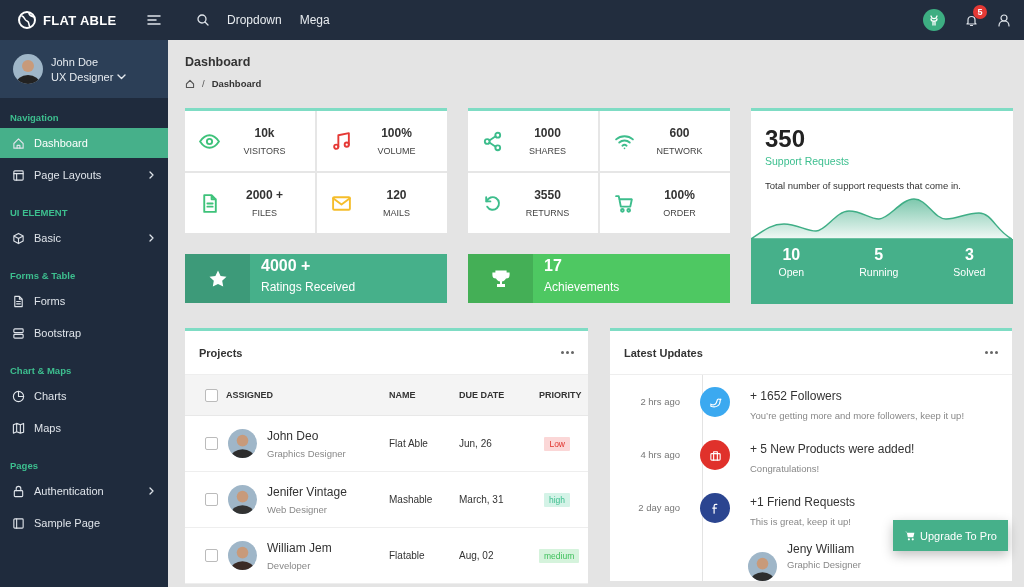 The width and height of the screenshot is (1024, 587). What do you see at coordinates (286, 266) in the screenshot?
I see `banner-value: 4000 +` at bounding box center [286, 266].